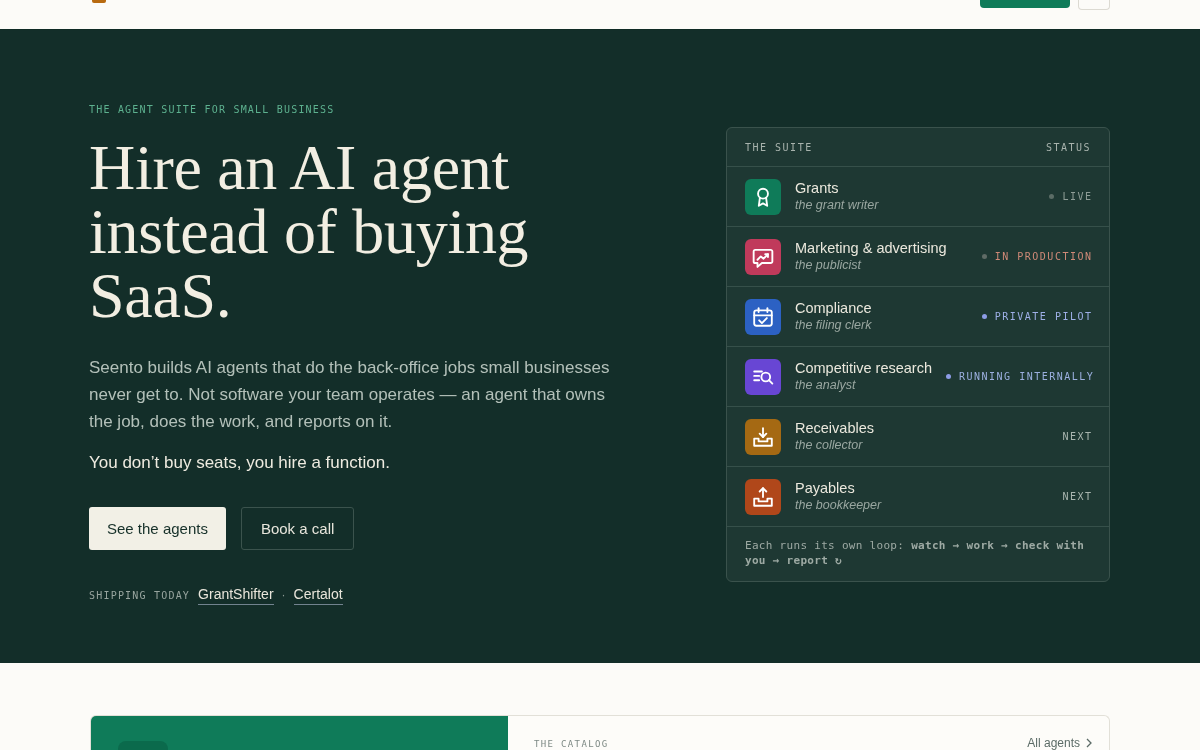 This screenshot has width=1200, height=750. I want to click on agent-name: Marketing & advertising, so click(871, 248).